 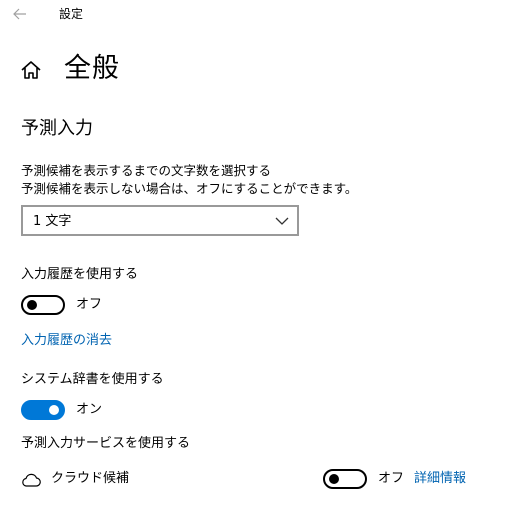 What do you see at coordinates (90, 478) in the screenshot?
I see `cloud-candidates-label: クラウド候補` at bounding box center [90, 478].